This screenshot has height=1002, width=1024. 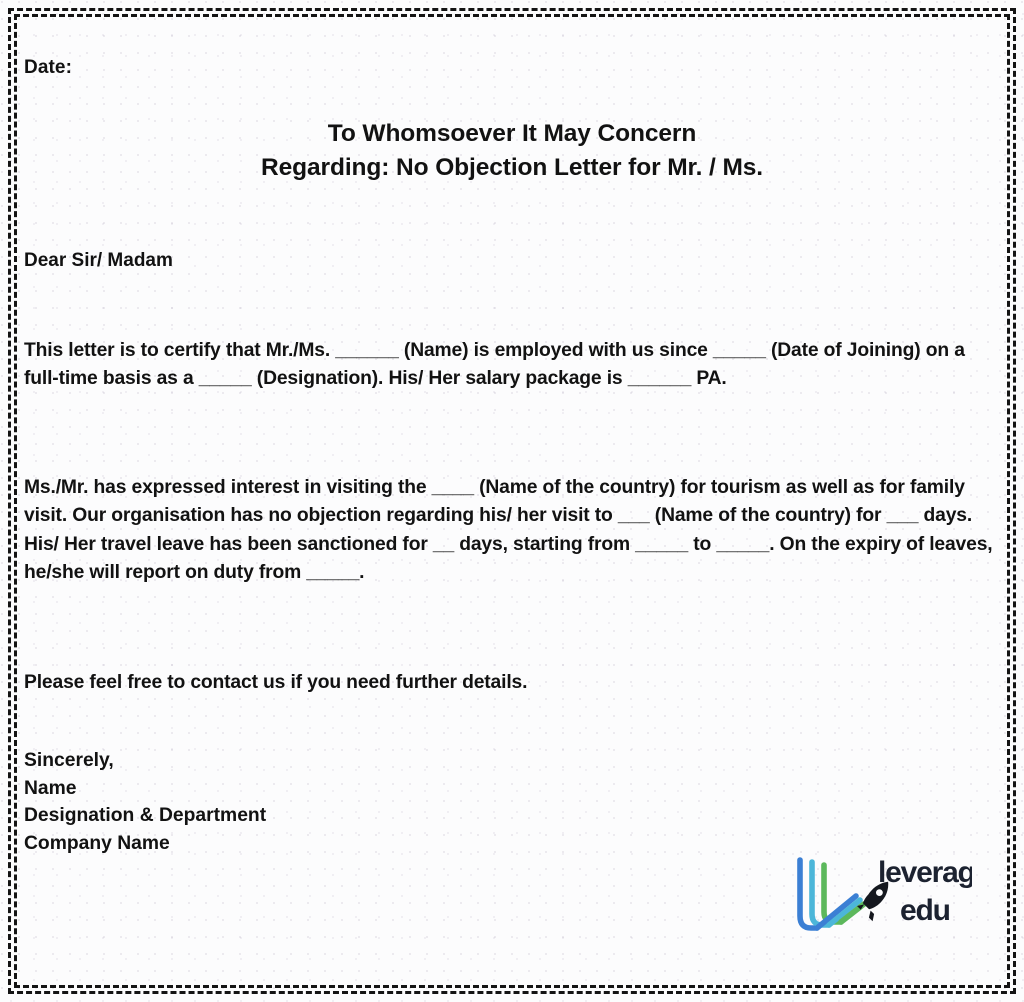 What do you see at coordinates (50, 788) in the screenshot?
I see `signature-line-2: Name` at bounding box center [50, 788].